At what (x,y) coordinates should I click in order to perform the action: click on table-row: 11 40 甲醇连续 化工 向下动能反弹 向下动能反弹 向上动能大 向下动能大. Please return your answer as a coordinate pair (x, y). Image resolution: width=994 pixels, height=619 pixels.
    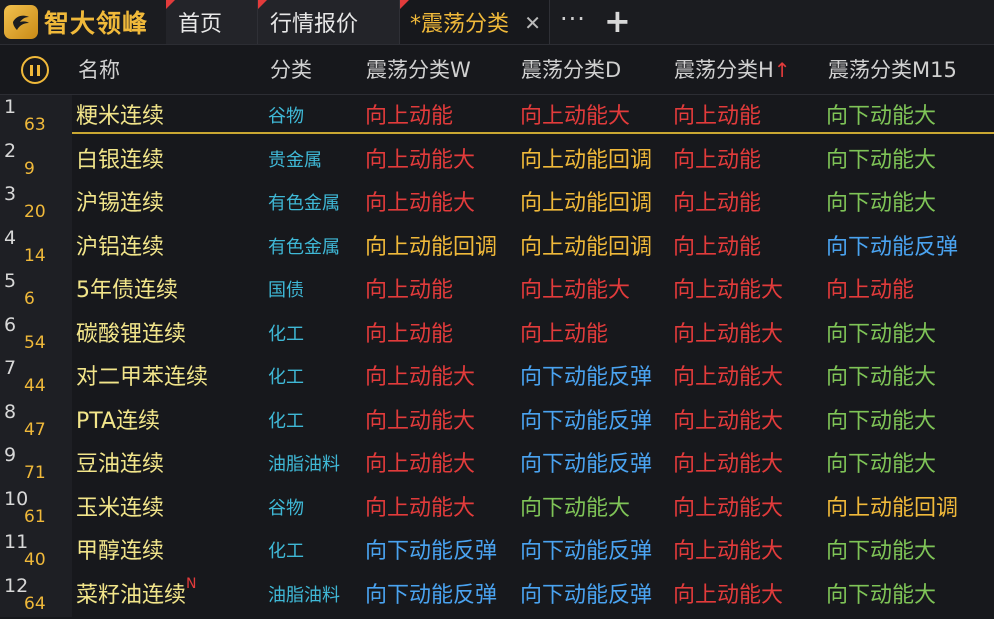
    Looking at the image, I should click on (497, 552).